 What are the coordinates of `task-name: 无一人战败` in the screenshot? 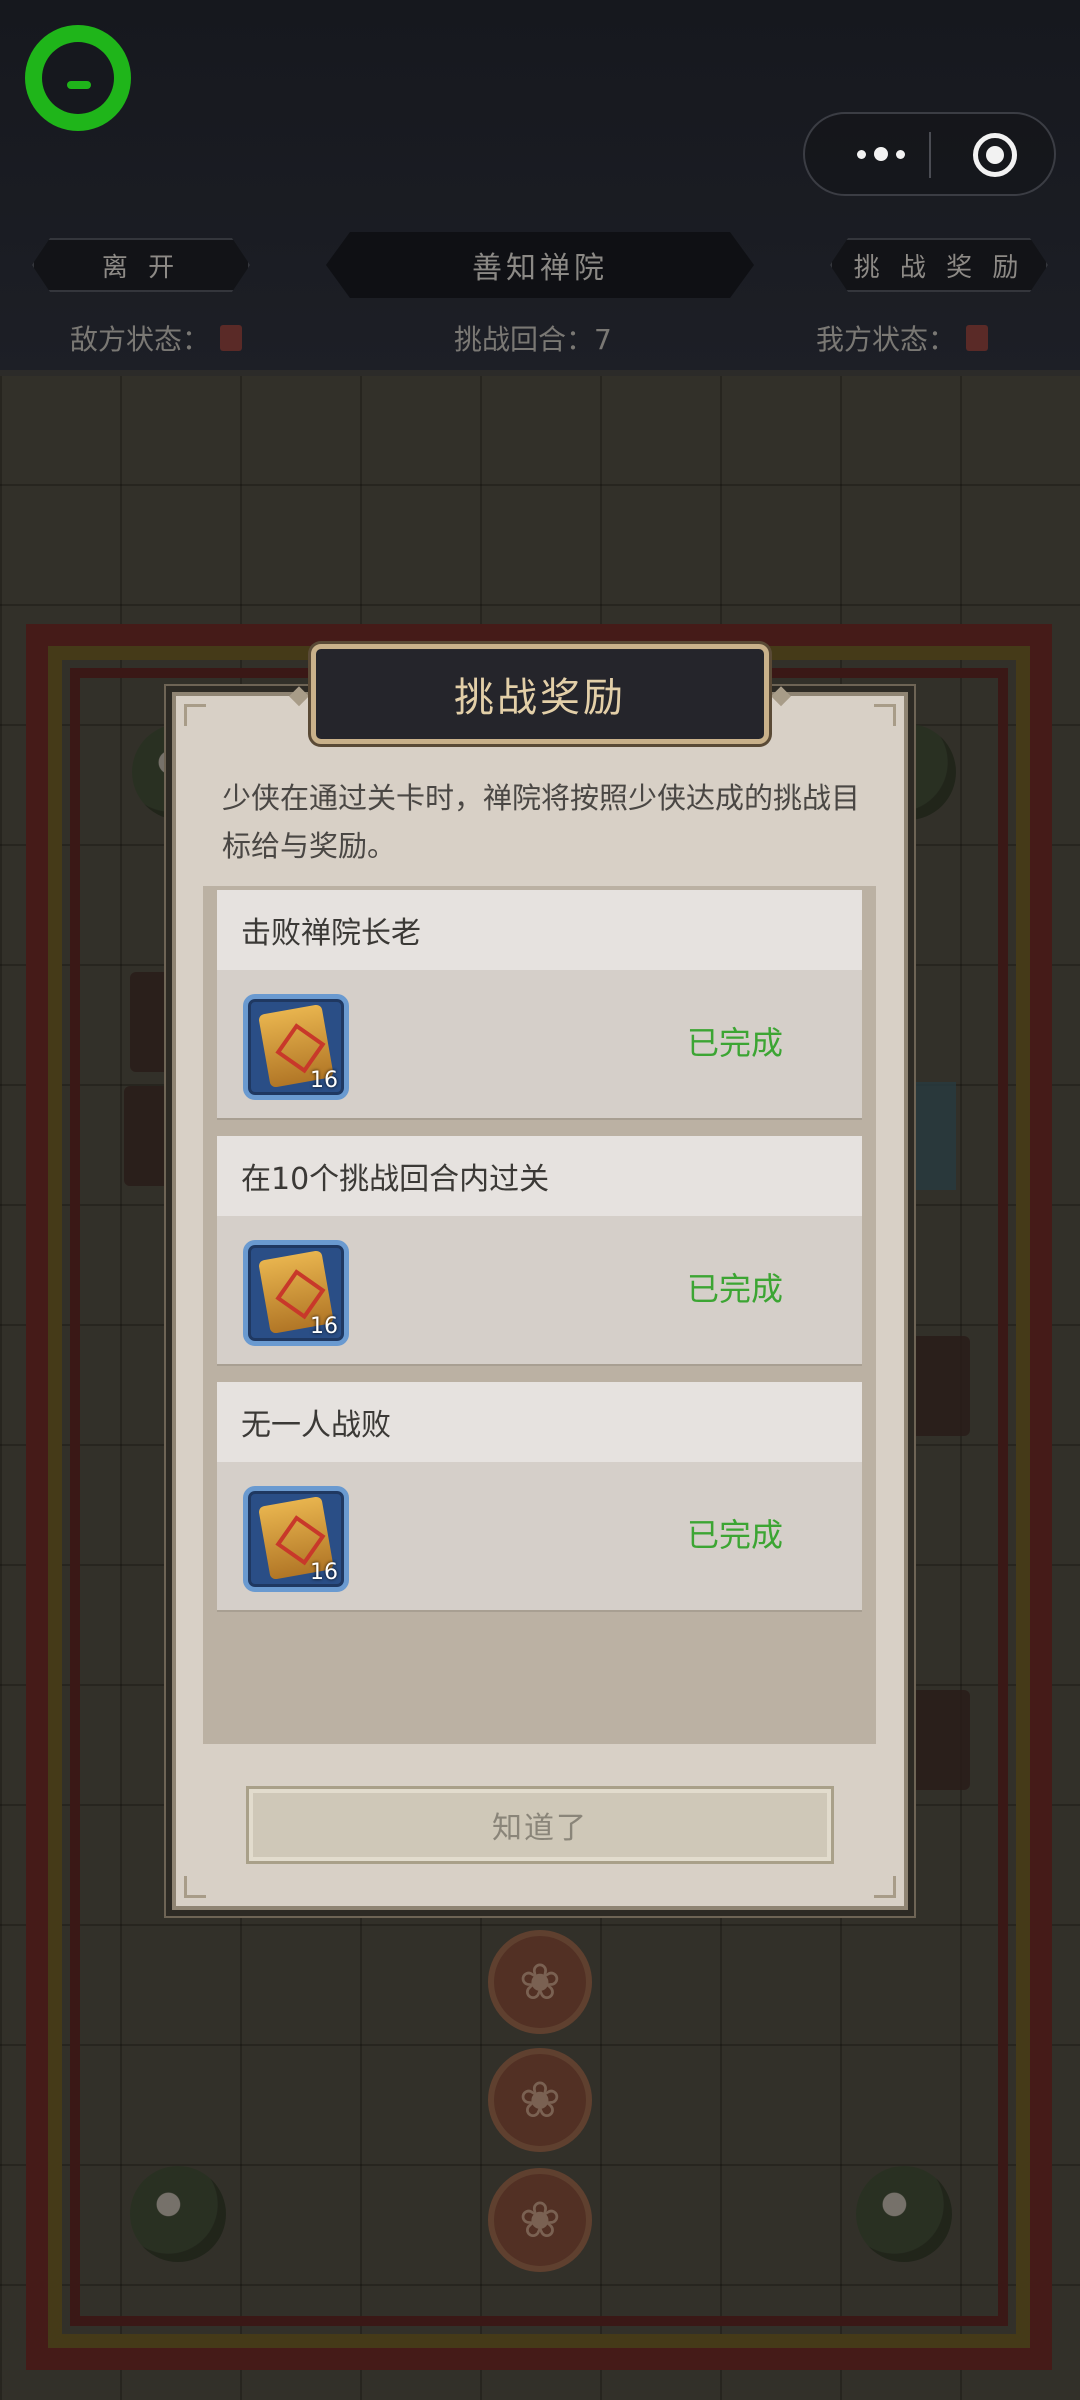 It's located at (539, 1422).